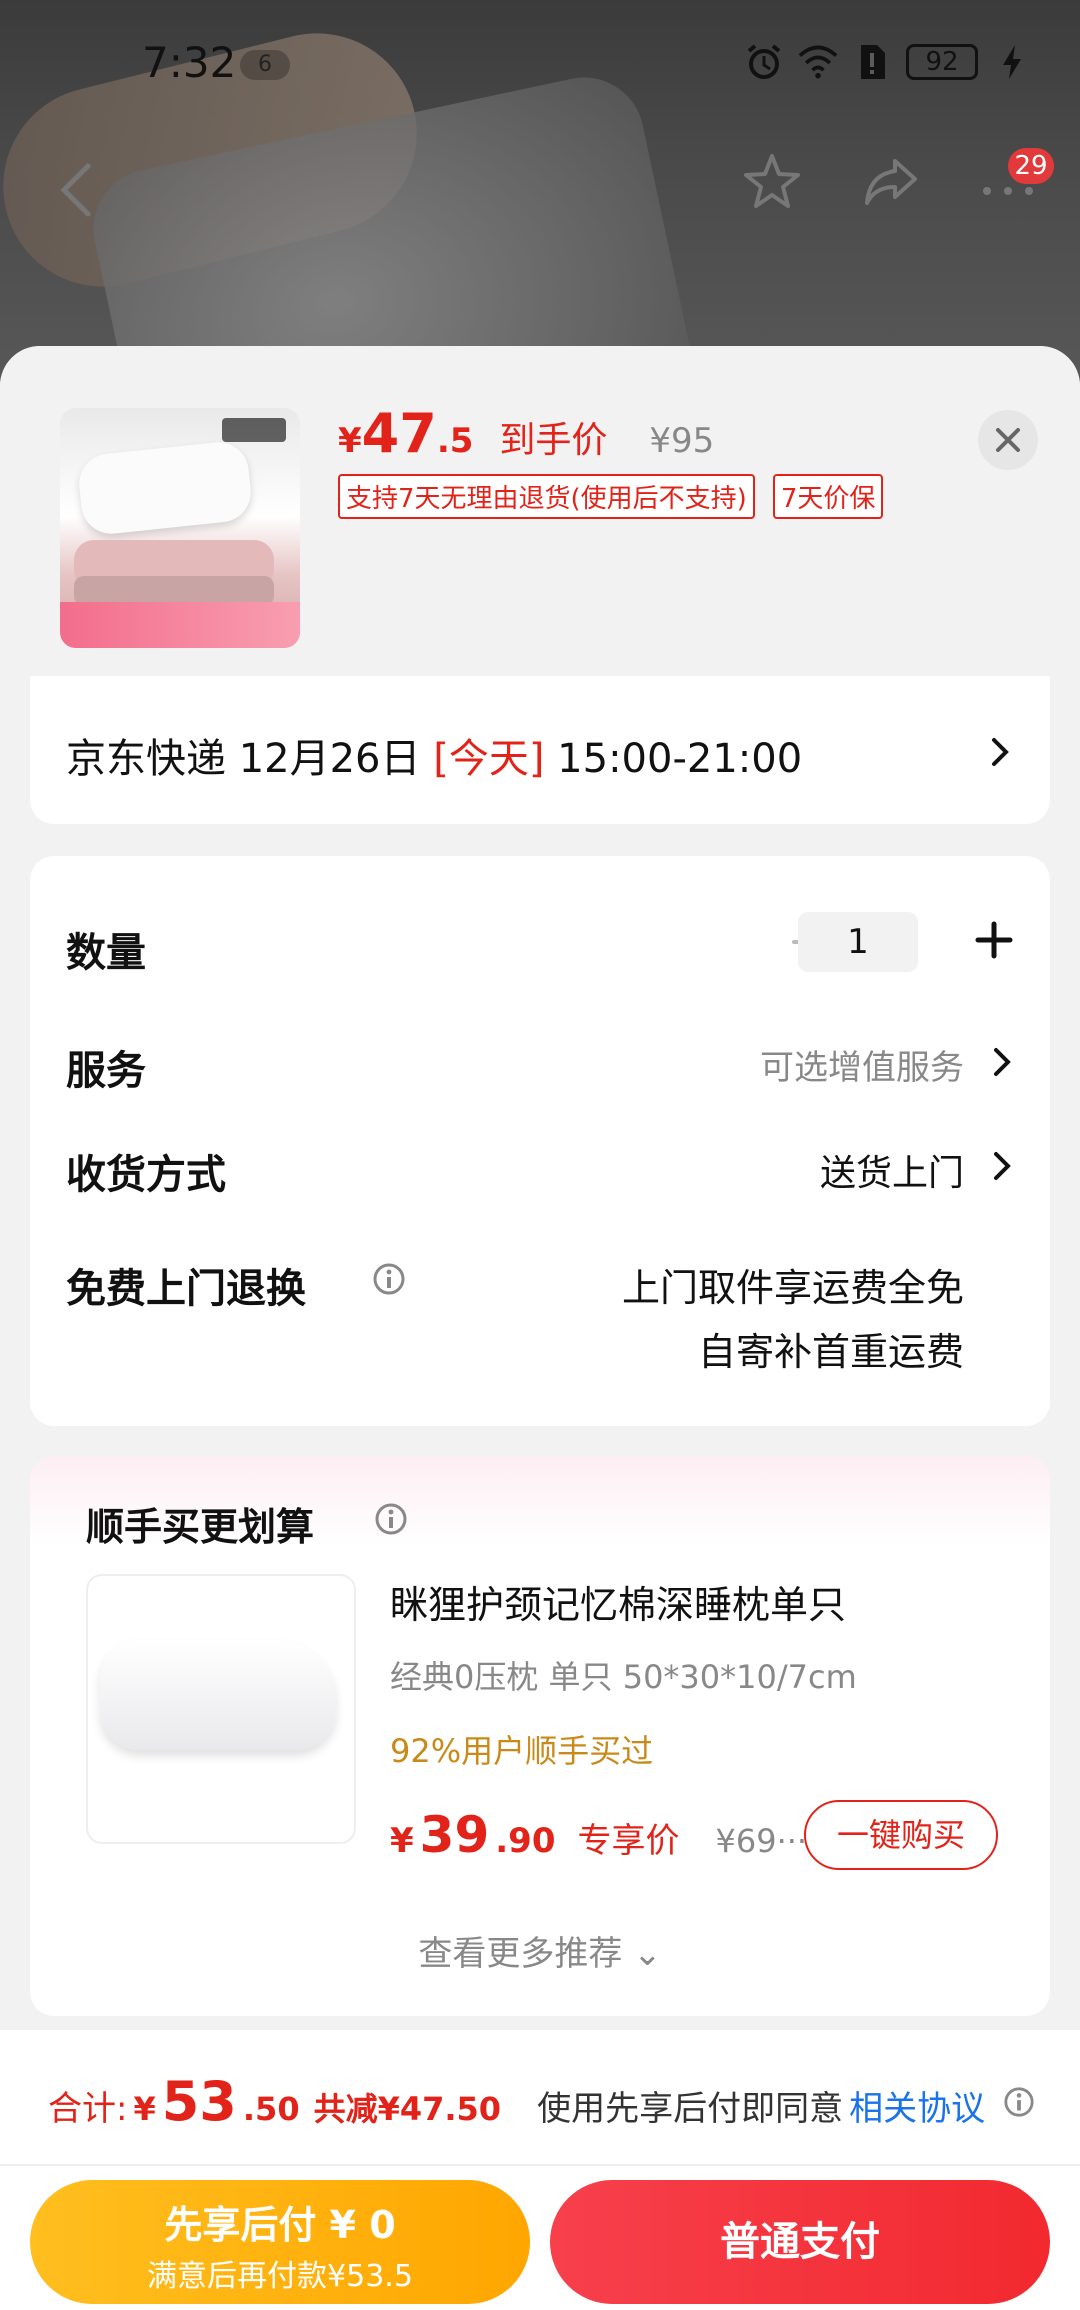 The height and width of the screenshot is (2310, 1080). I want to click on wifi-icon, so click(818, 62).